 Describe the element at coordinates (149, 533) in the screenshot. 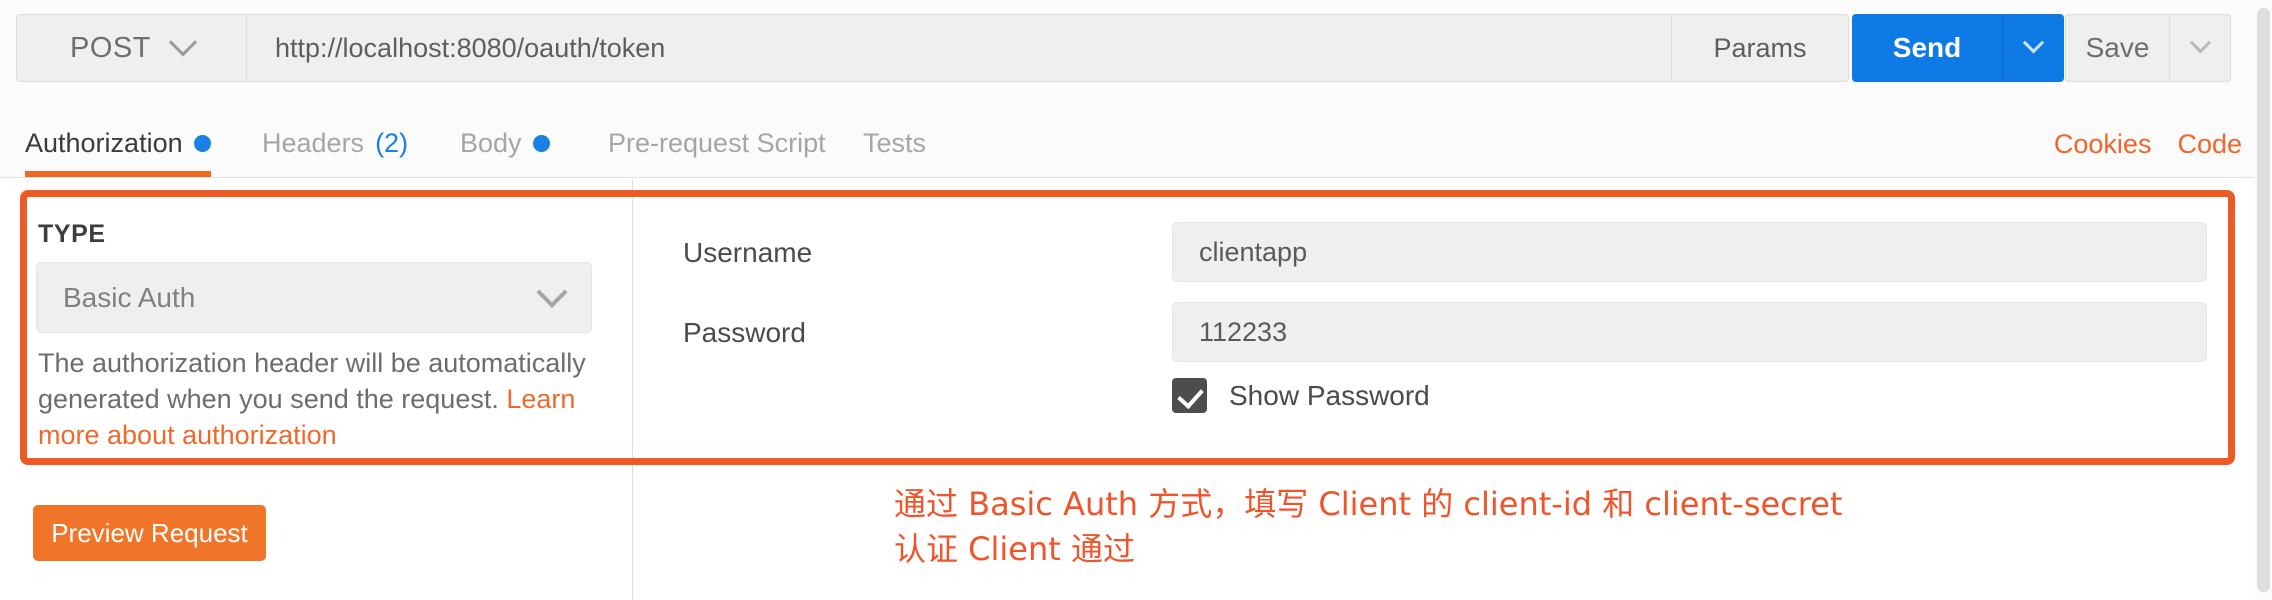

I see `preview-request-button: Preview Request` at that location.